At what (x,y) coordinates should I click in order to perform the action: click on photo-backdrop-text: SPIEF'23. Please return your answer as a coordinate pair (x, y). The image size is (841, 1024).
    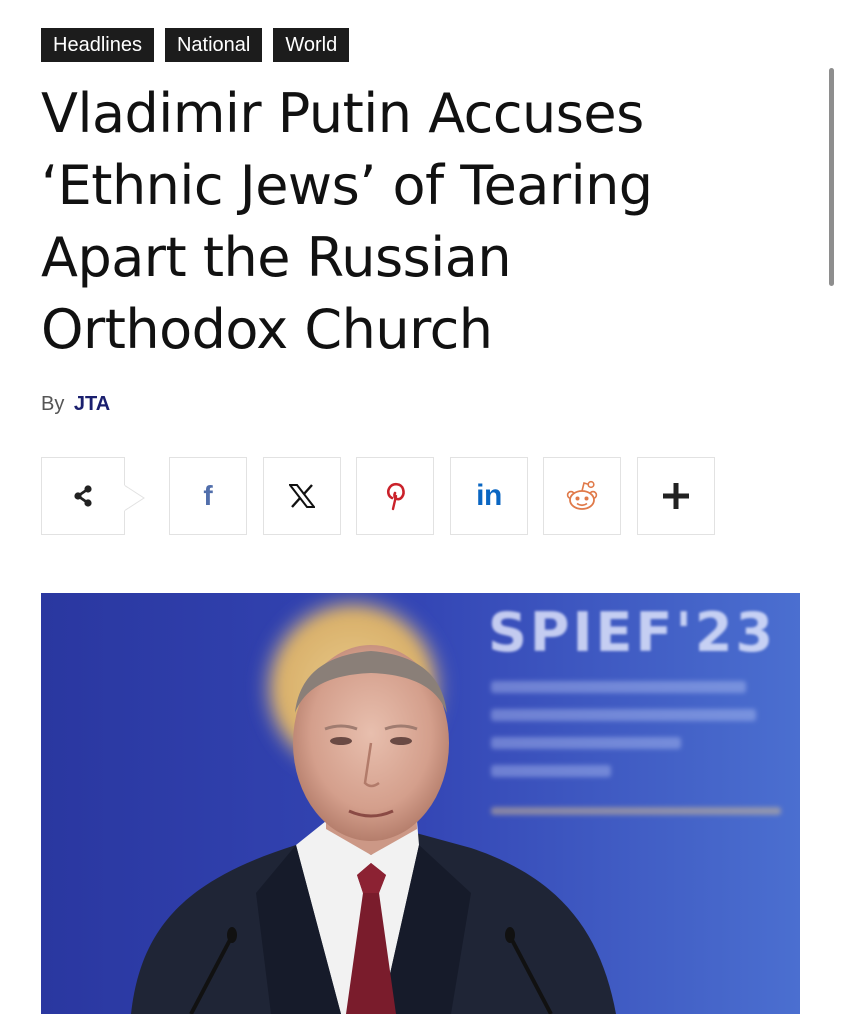
    Looking at the image, I should click on (632, 632).